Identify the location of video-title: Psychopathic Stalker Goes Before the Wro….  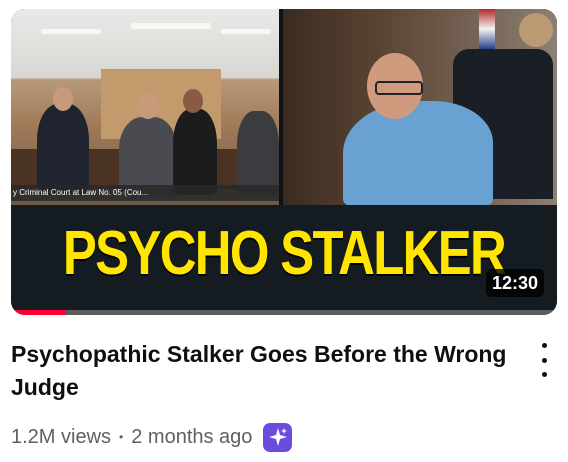
(261, 371).